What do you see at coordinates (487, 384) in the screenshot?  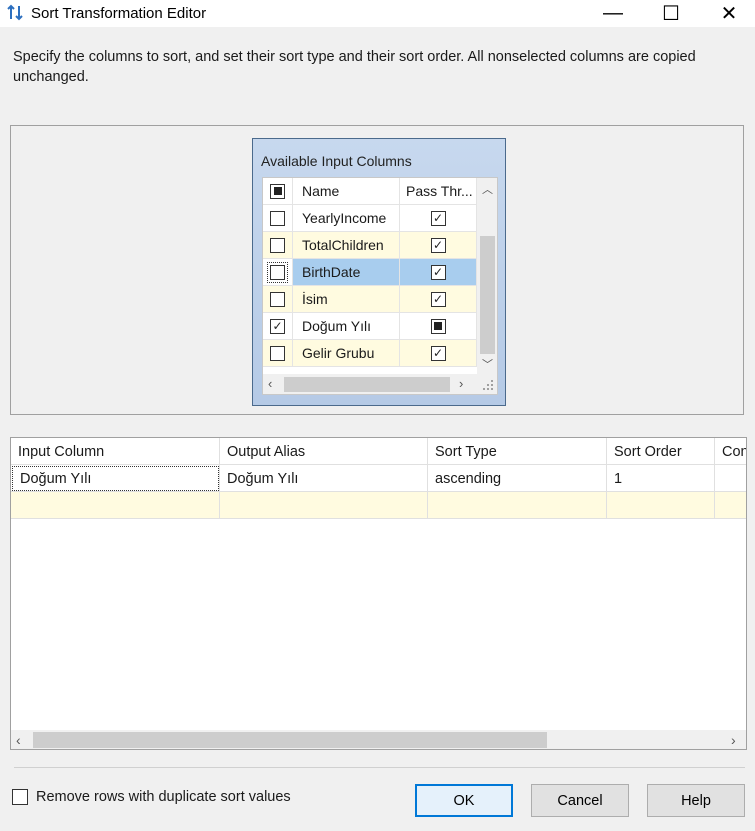 I see `resize-grip-icon` at bounding box center [487, 384].